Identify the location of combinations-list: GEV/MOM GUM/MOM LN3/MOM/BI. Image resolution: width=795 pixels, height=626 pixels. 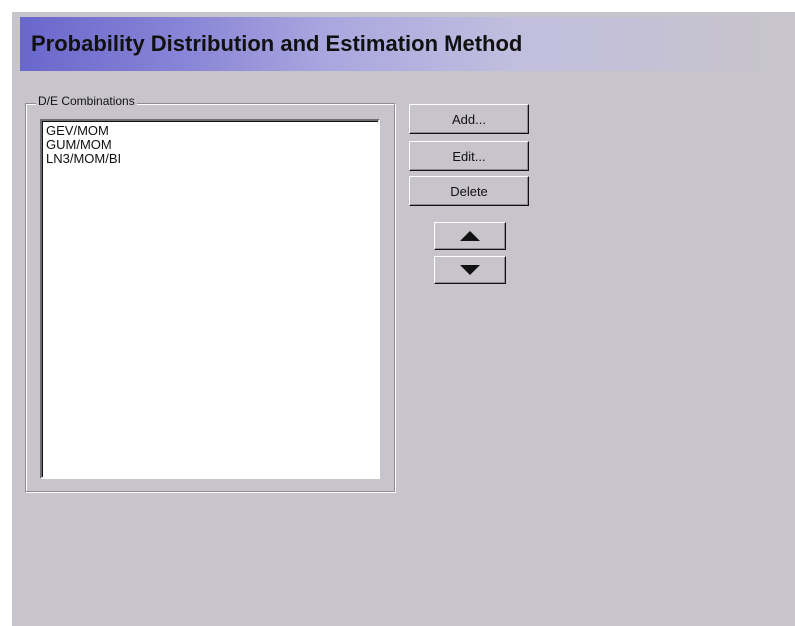
(210, 143).